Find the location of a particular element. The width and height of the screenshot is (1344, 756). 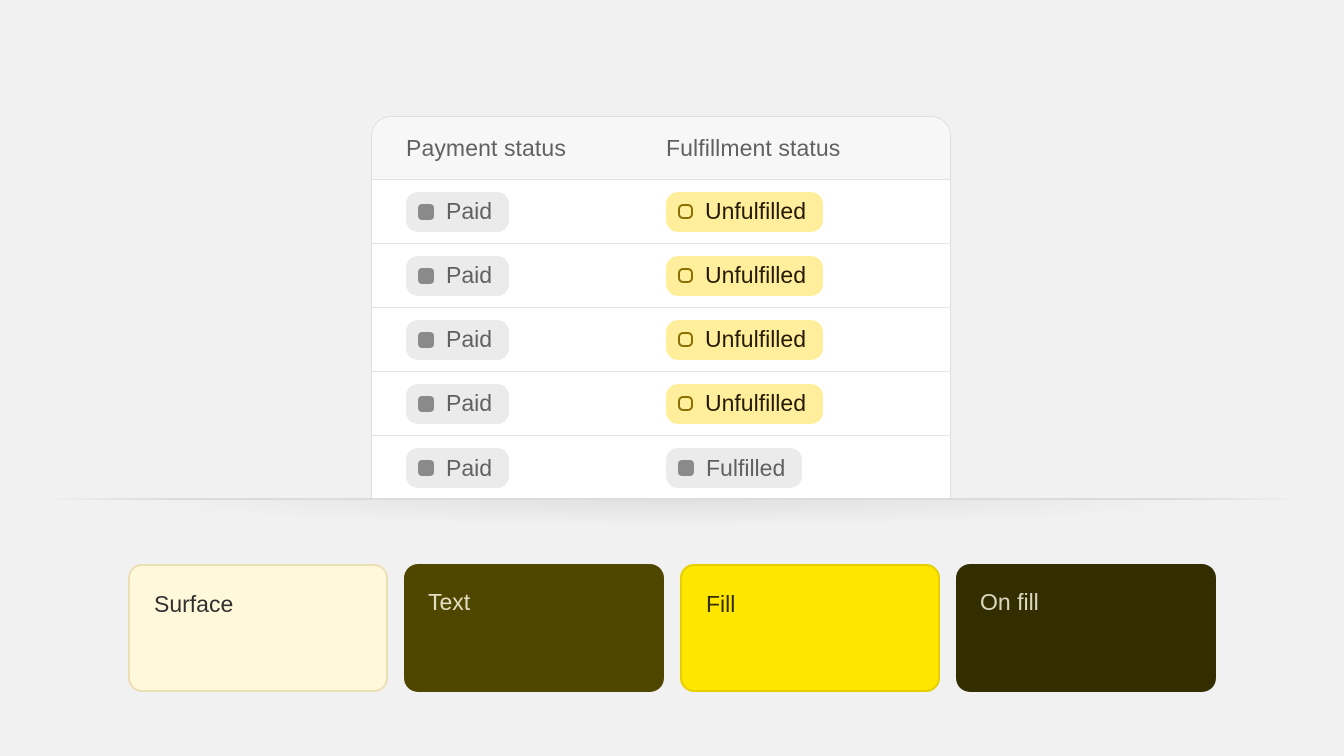

table-row: Paid Fulfilled is located at coordinates (661, 467).